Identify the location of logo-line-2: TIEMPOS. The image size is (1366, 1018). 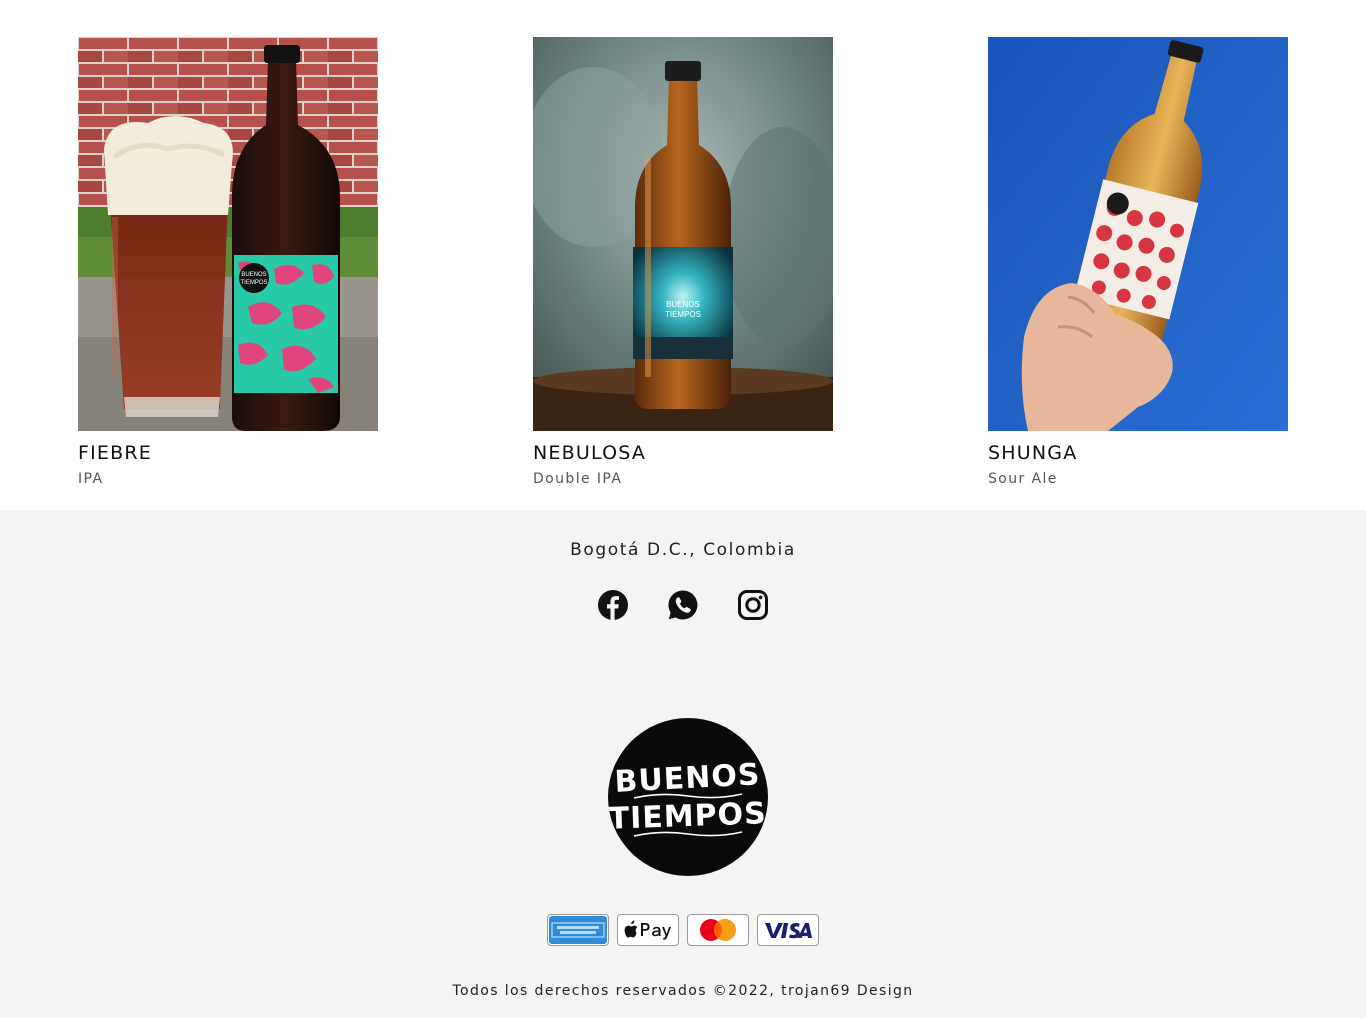
(687, 816).